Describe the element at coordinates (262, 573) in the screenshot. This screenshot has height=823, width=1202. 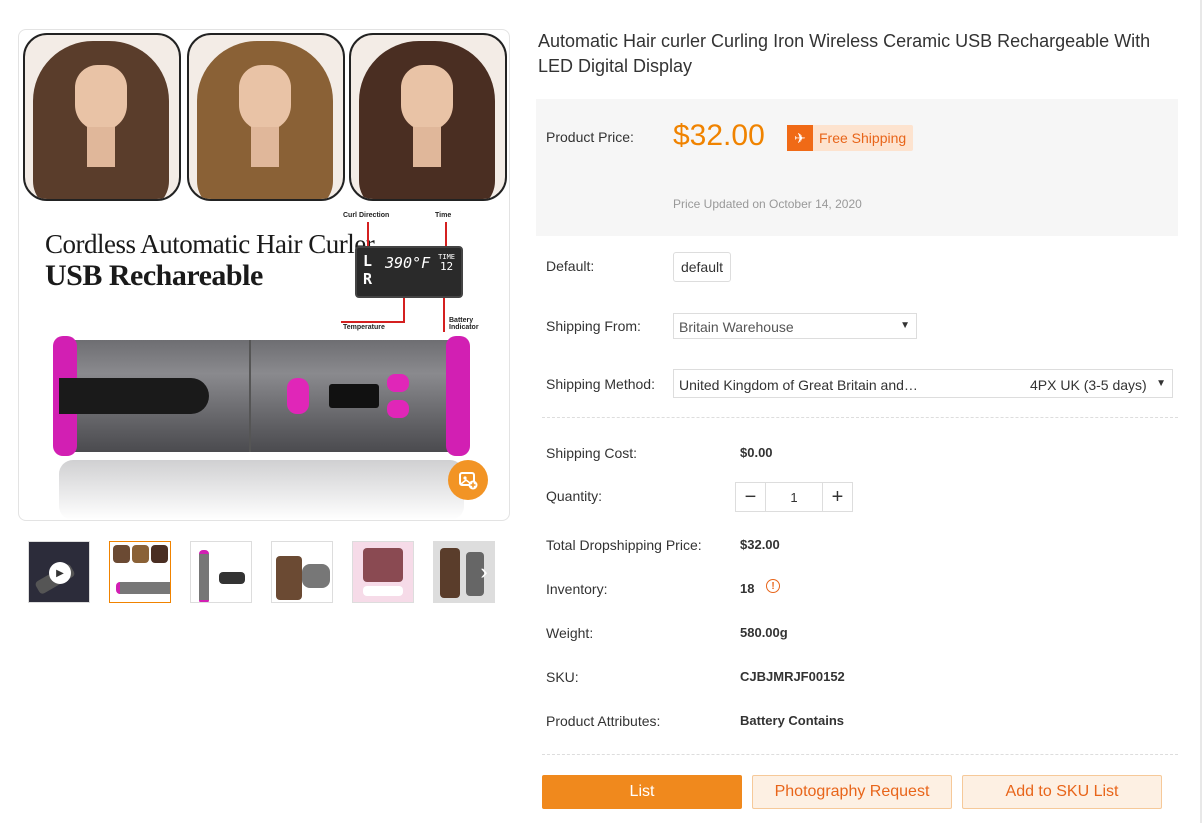
I see `thumbnail-strip: ▶` at that location.